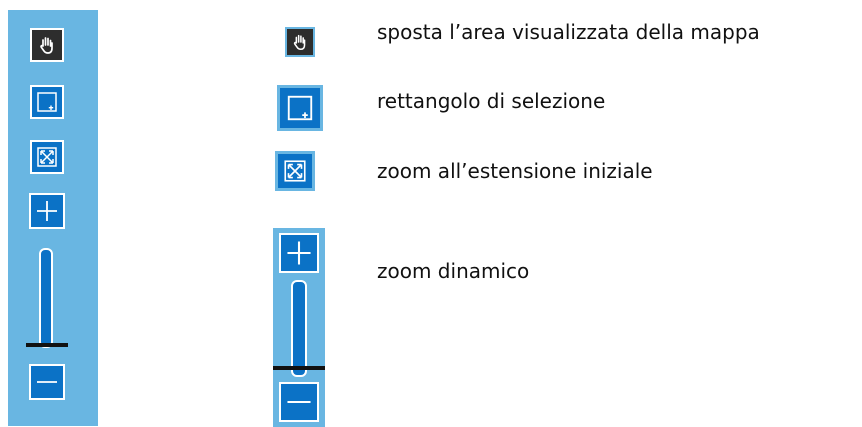 The image size is (862, 427). What do you see at coordinates (299, 368) in the screenshot?
I see `legend-zoom-slider-thumb` at bounding box center [299, 368].